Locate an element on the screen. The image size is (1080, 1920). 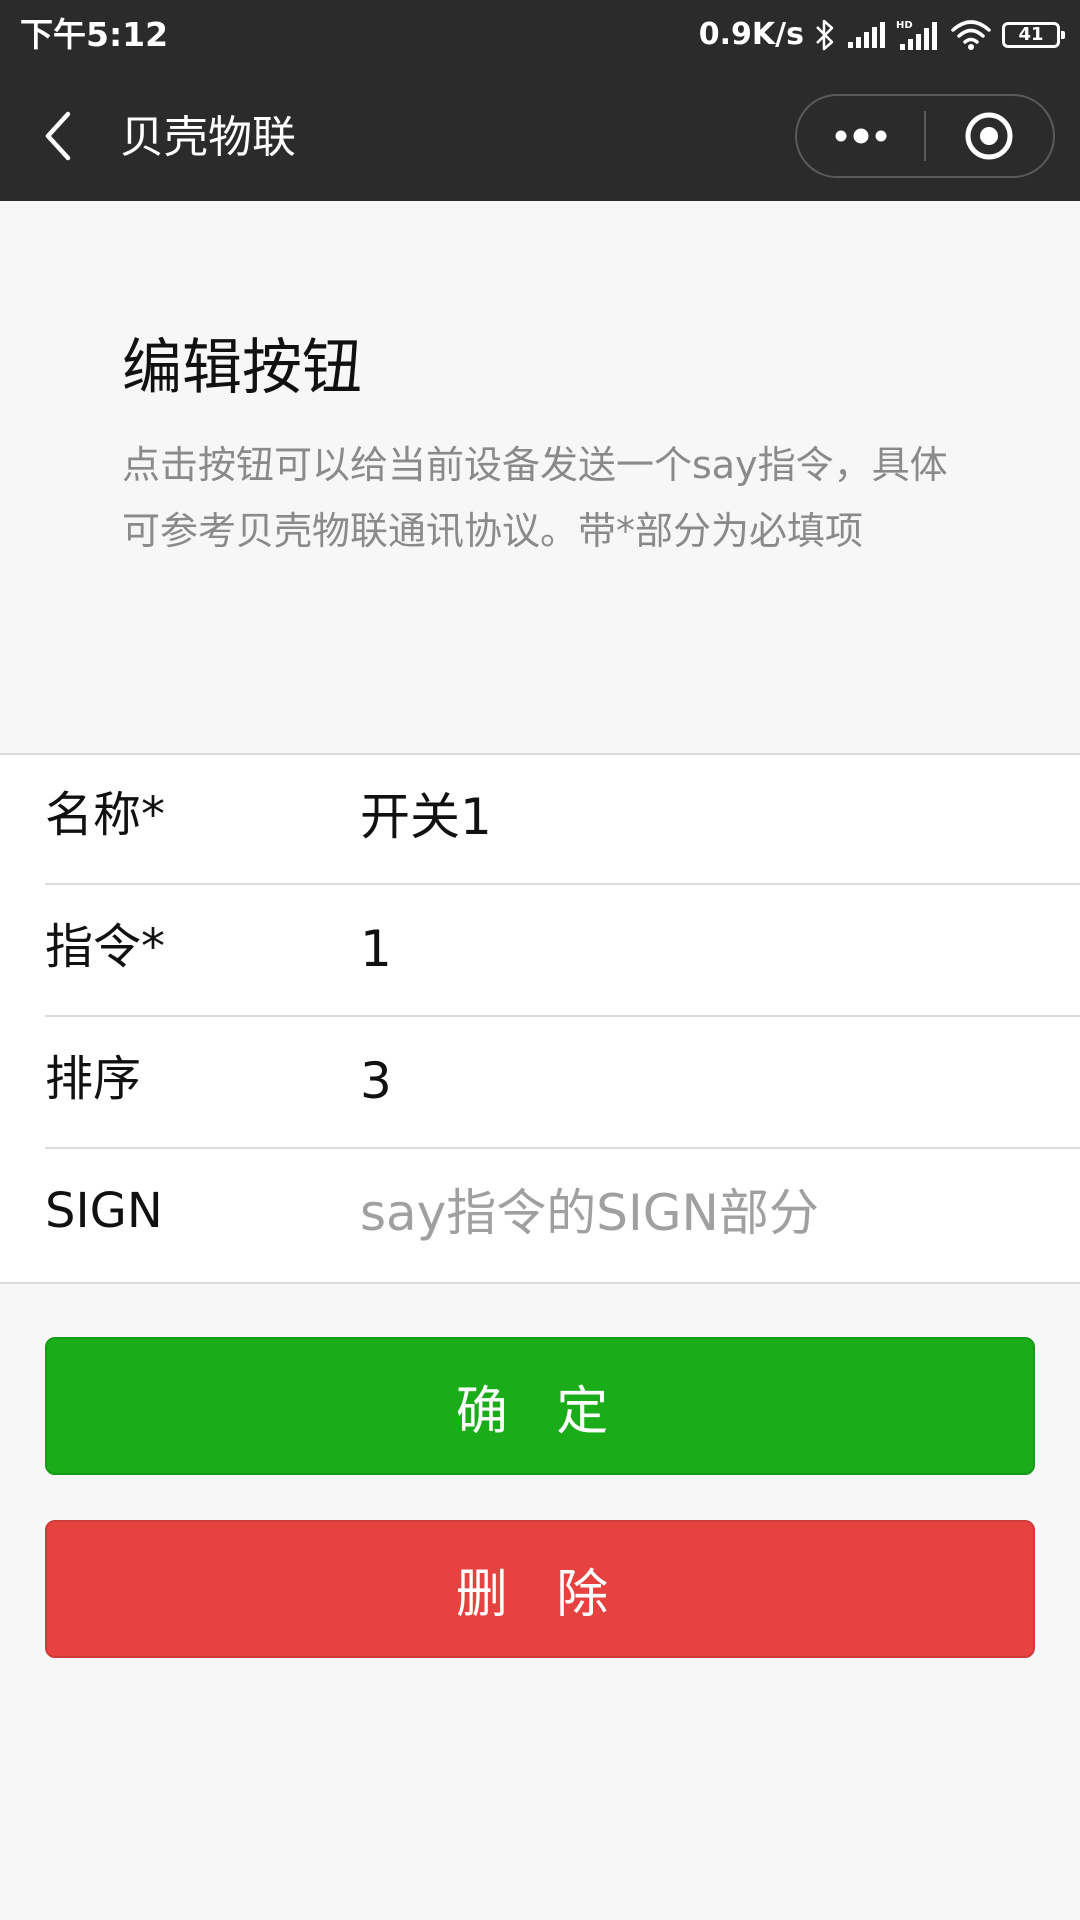
back-button is located at coordinates (58, 136).